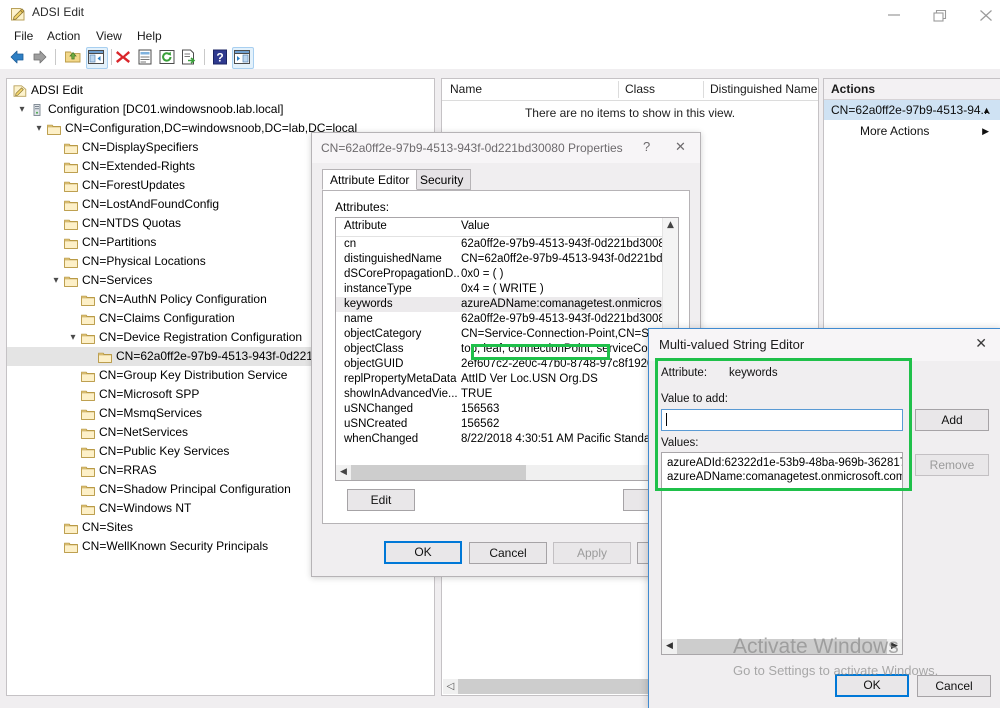 Image resolution: width=1000 pixels, height=708 pixels. Describe the element at coordinates (193, 375) in the screenshot. I see `tree-node-label: CN=Group Key Distribution Service` at that location.